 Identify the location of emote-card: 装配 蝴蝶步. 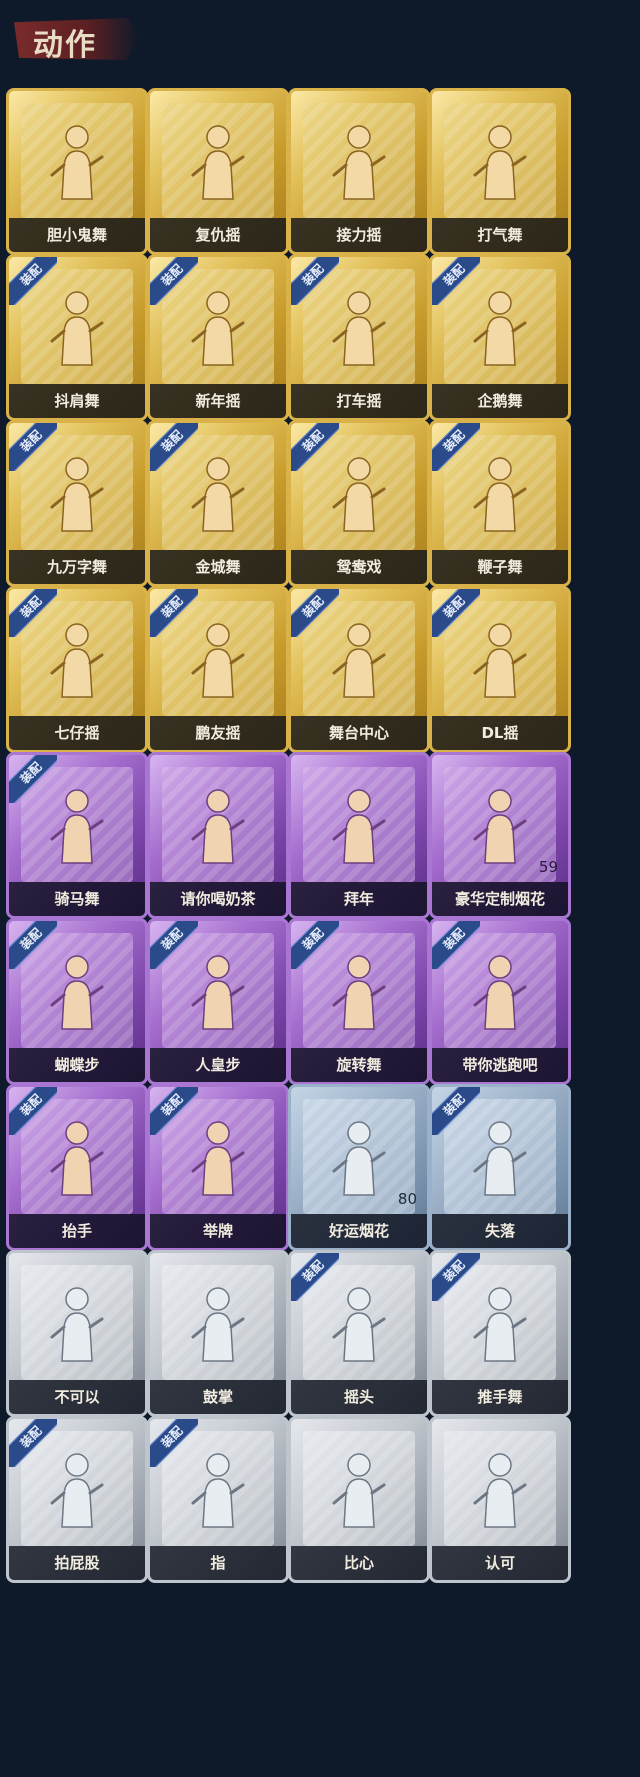
(77, 1001).